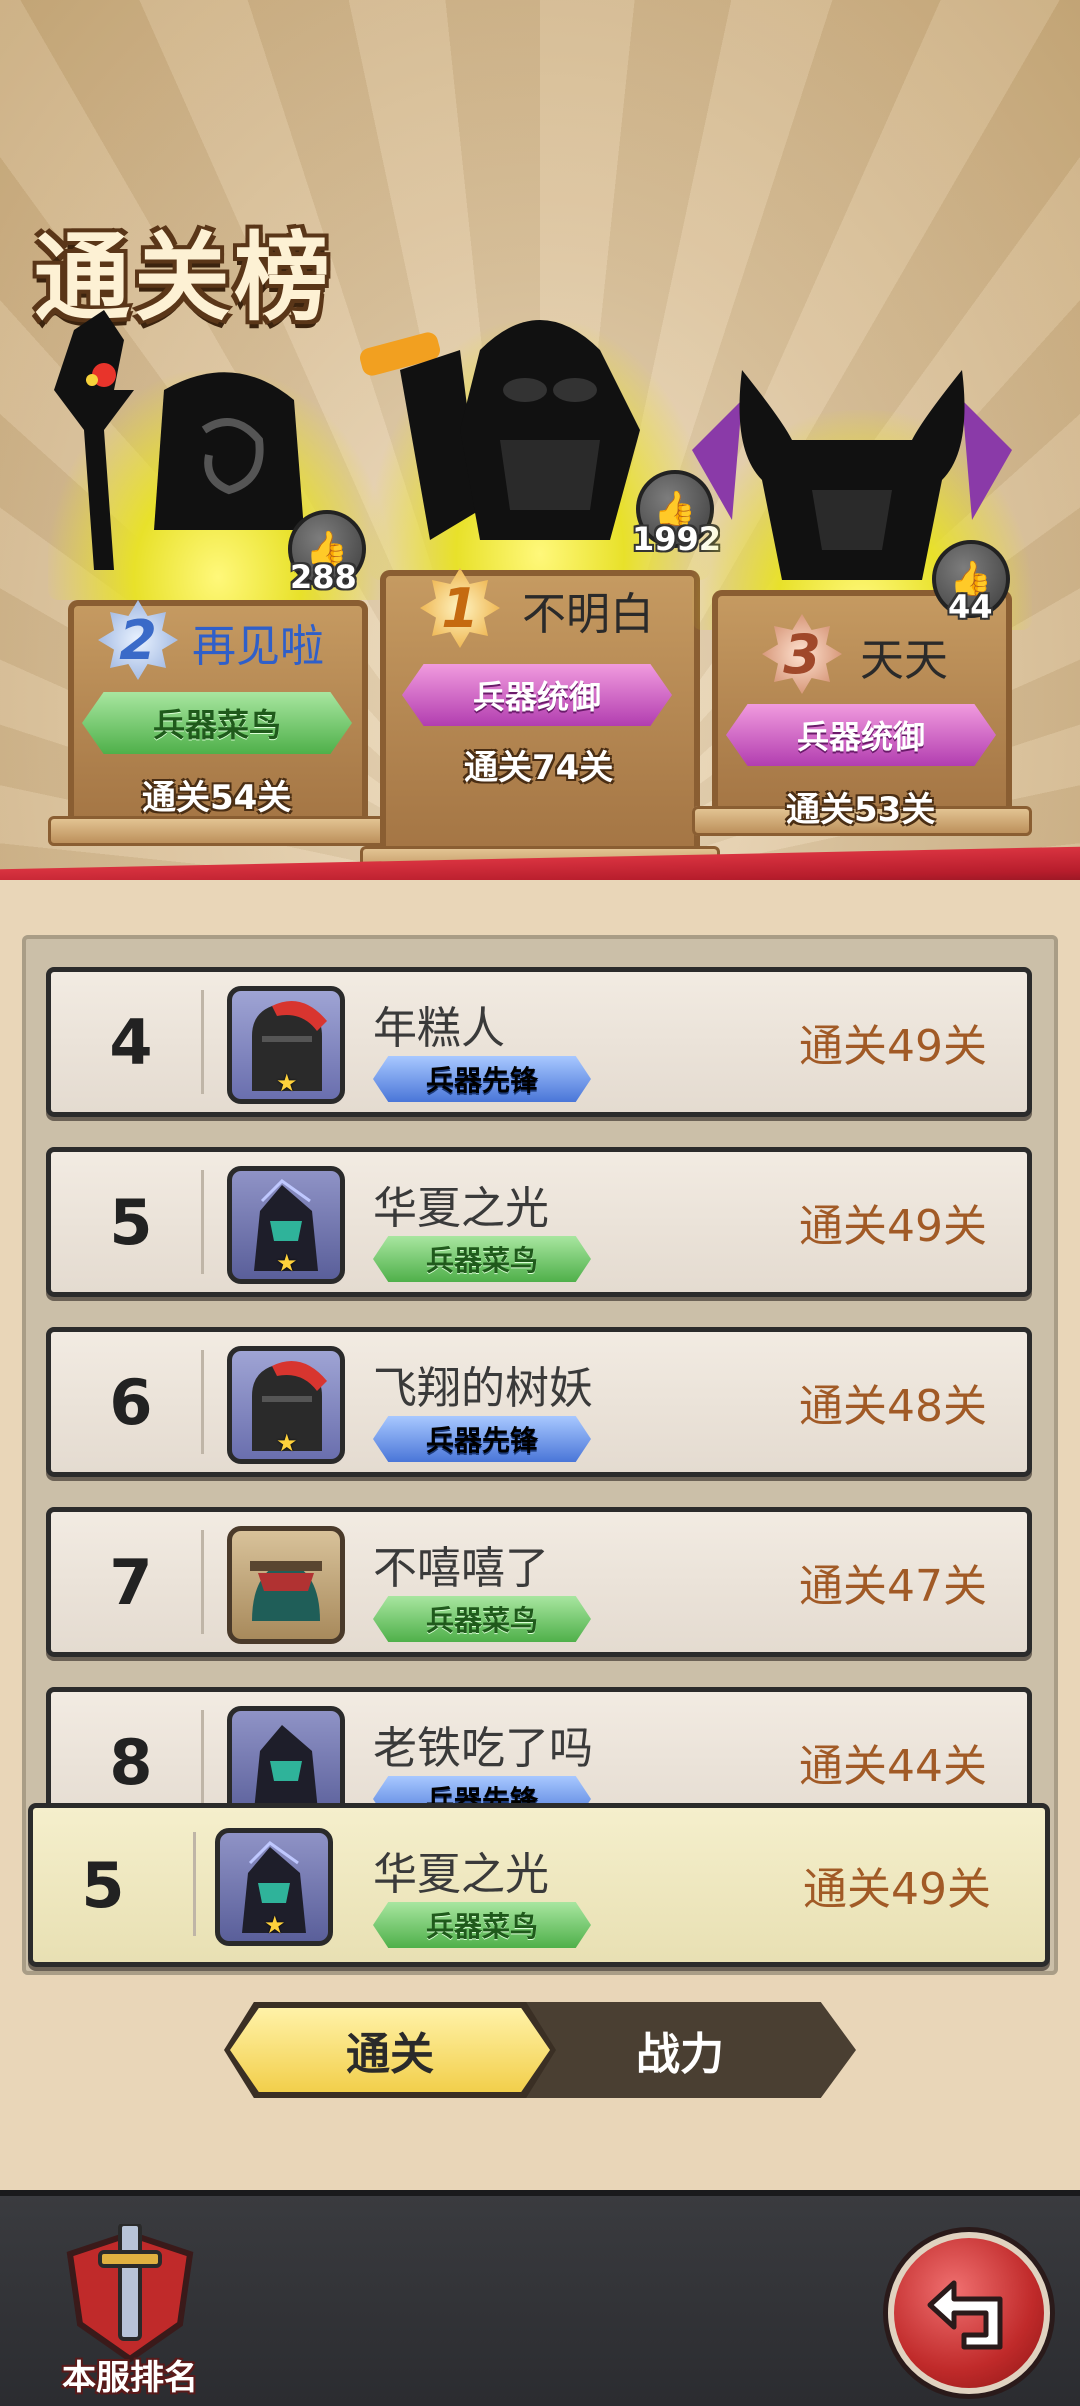 The height and width of the screenshot is (2406, 1080). I want to click on like-count: 44, so click(970, 607).